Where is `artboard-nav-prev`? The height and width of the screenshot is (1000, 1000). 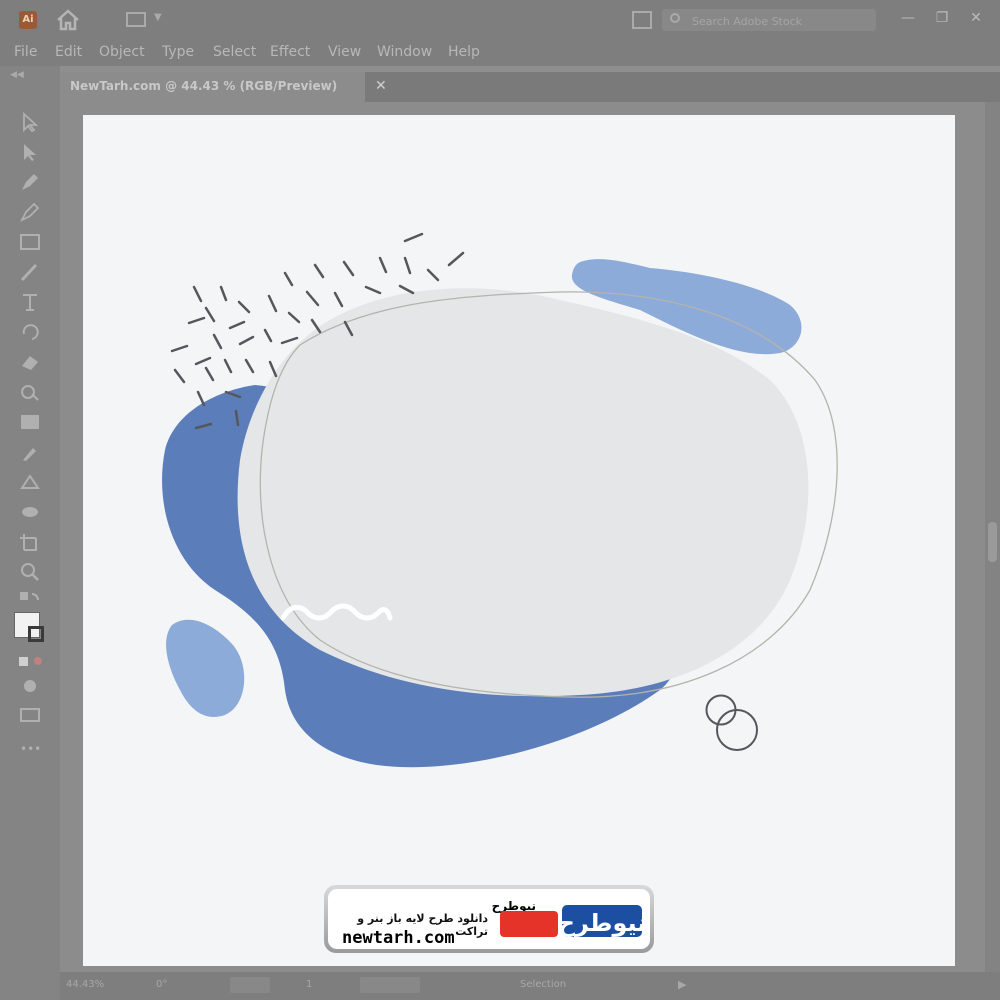 artboard-nav-prev is located at coordinates (250, 985).